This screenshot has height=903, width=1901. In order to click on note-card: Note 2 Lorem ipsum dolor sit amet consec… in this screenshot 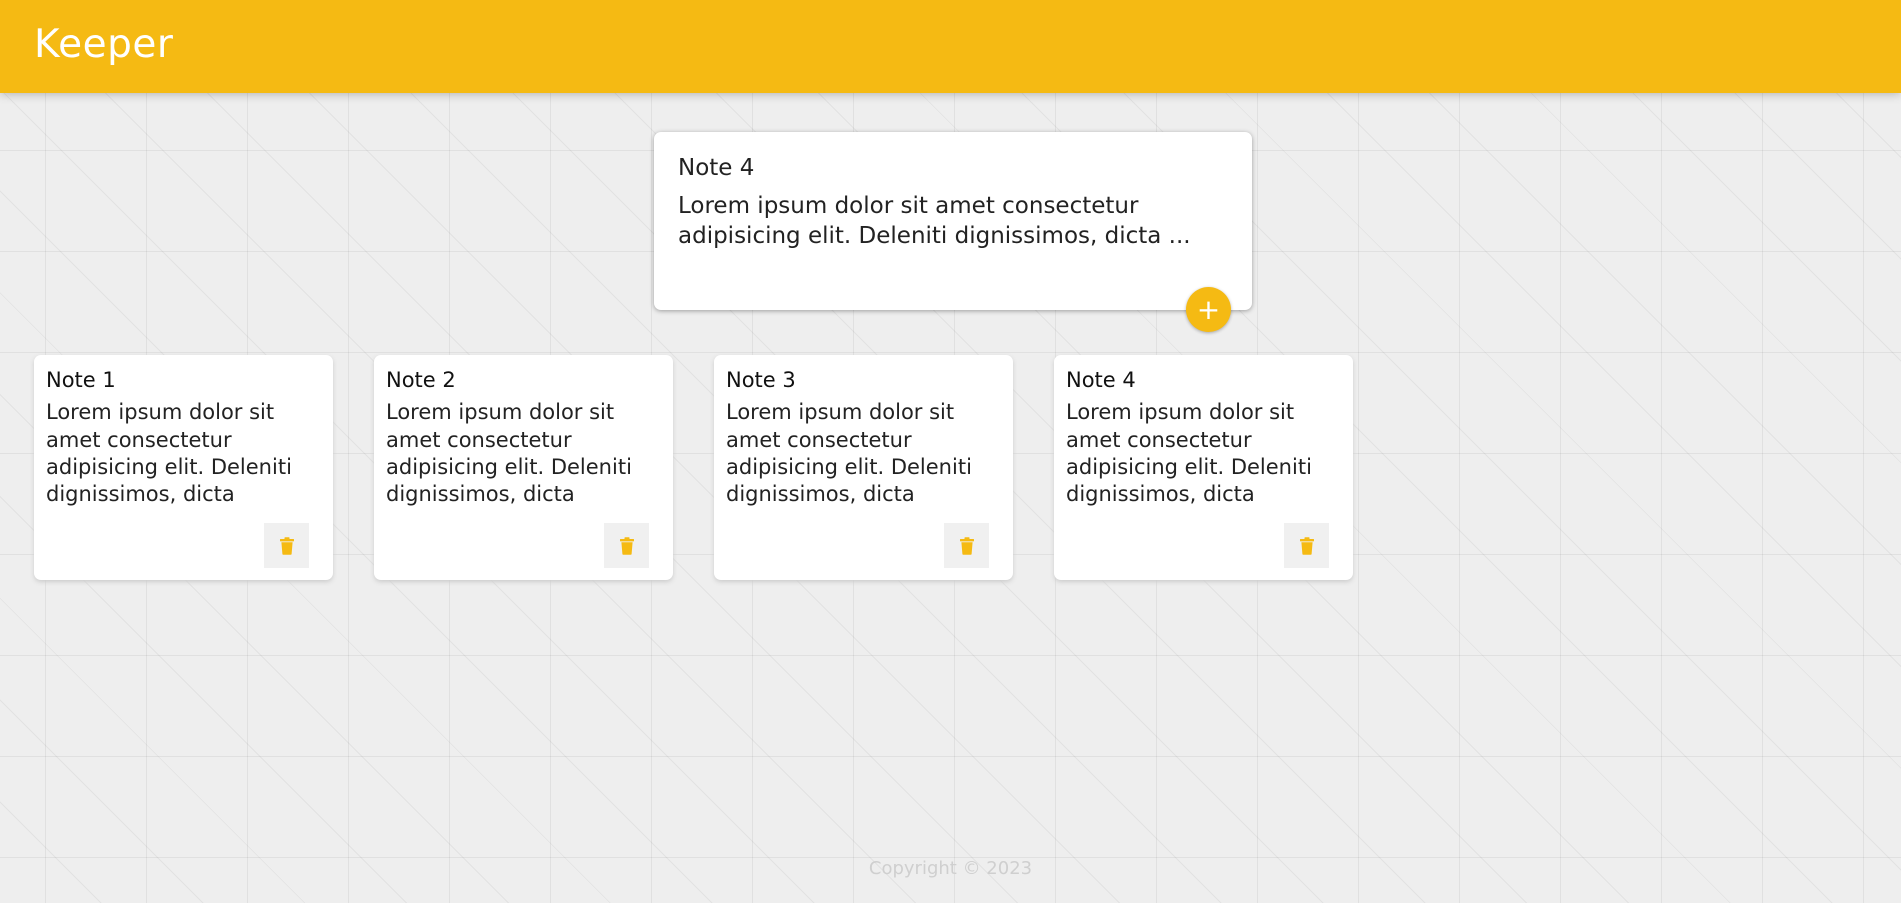, I will do `click(523, 467)`.